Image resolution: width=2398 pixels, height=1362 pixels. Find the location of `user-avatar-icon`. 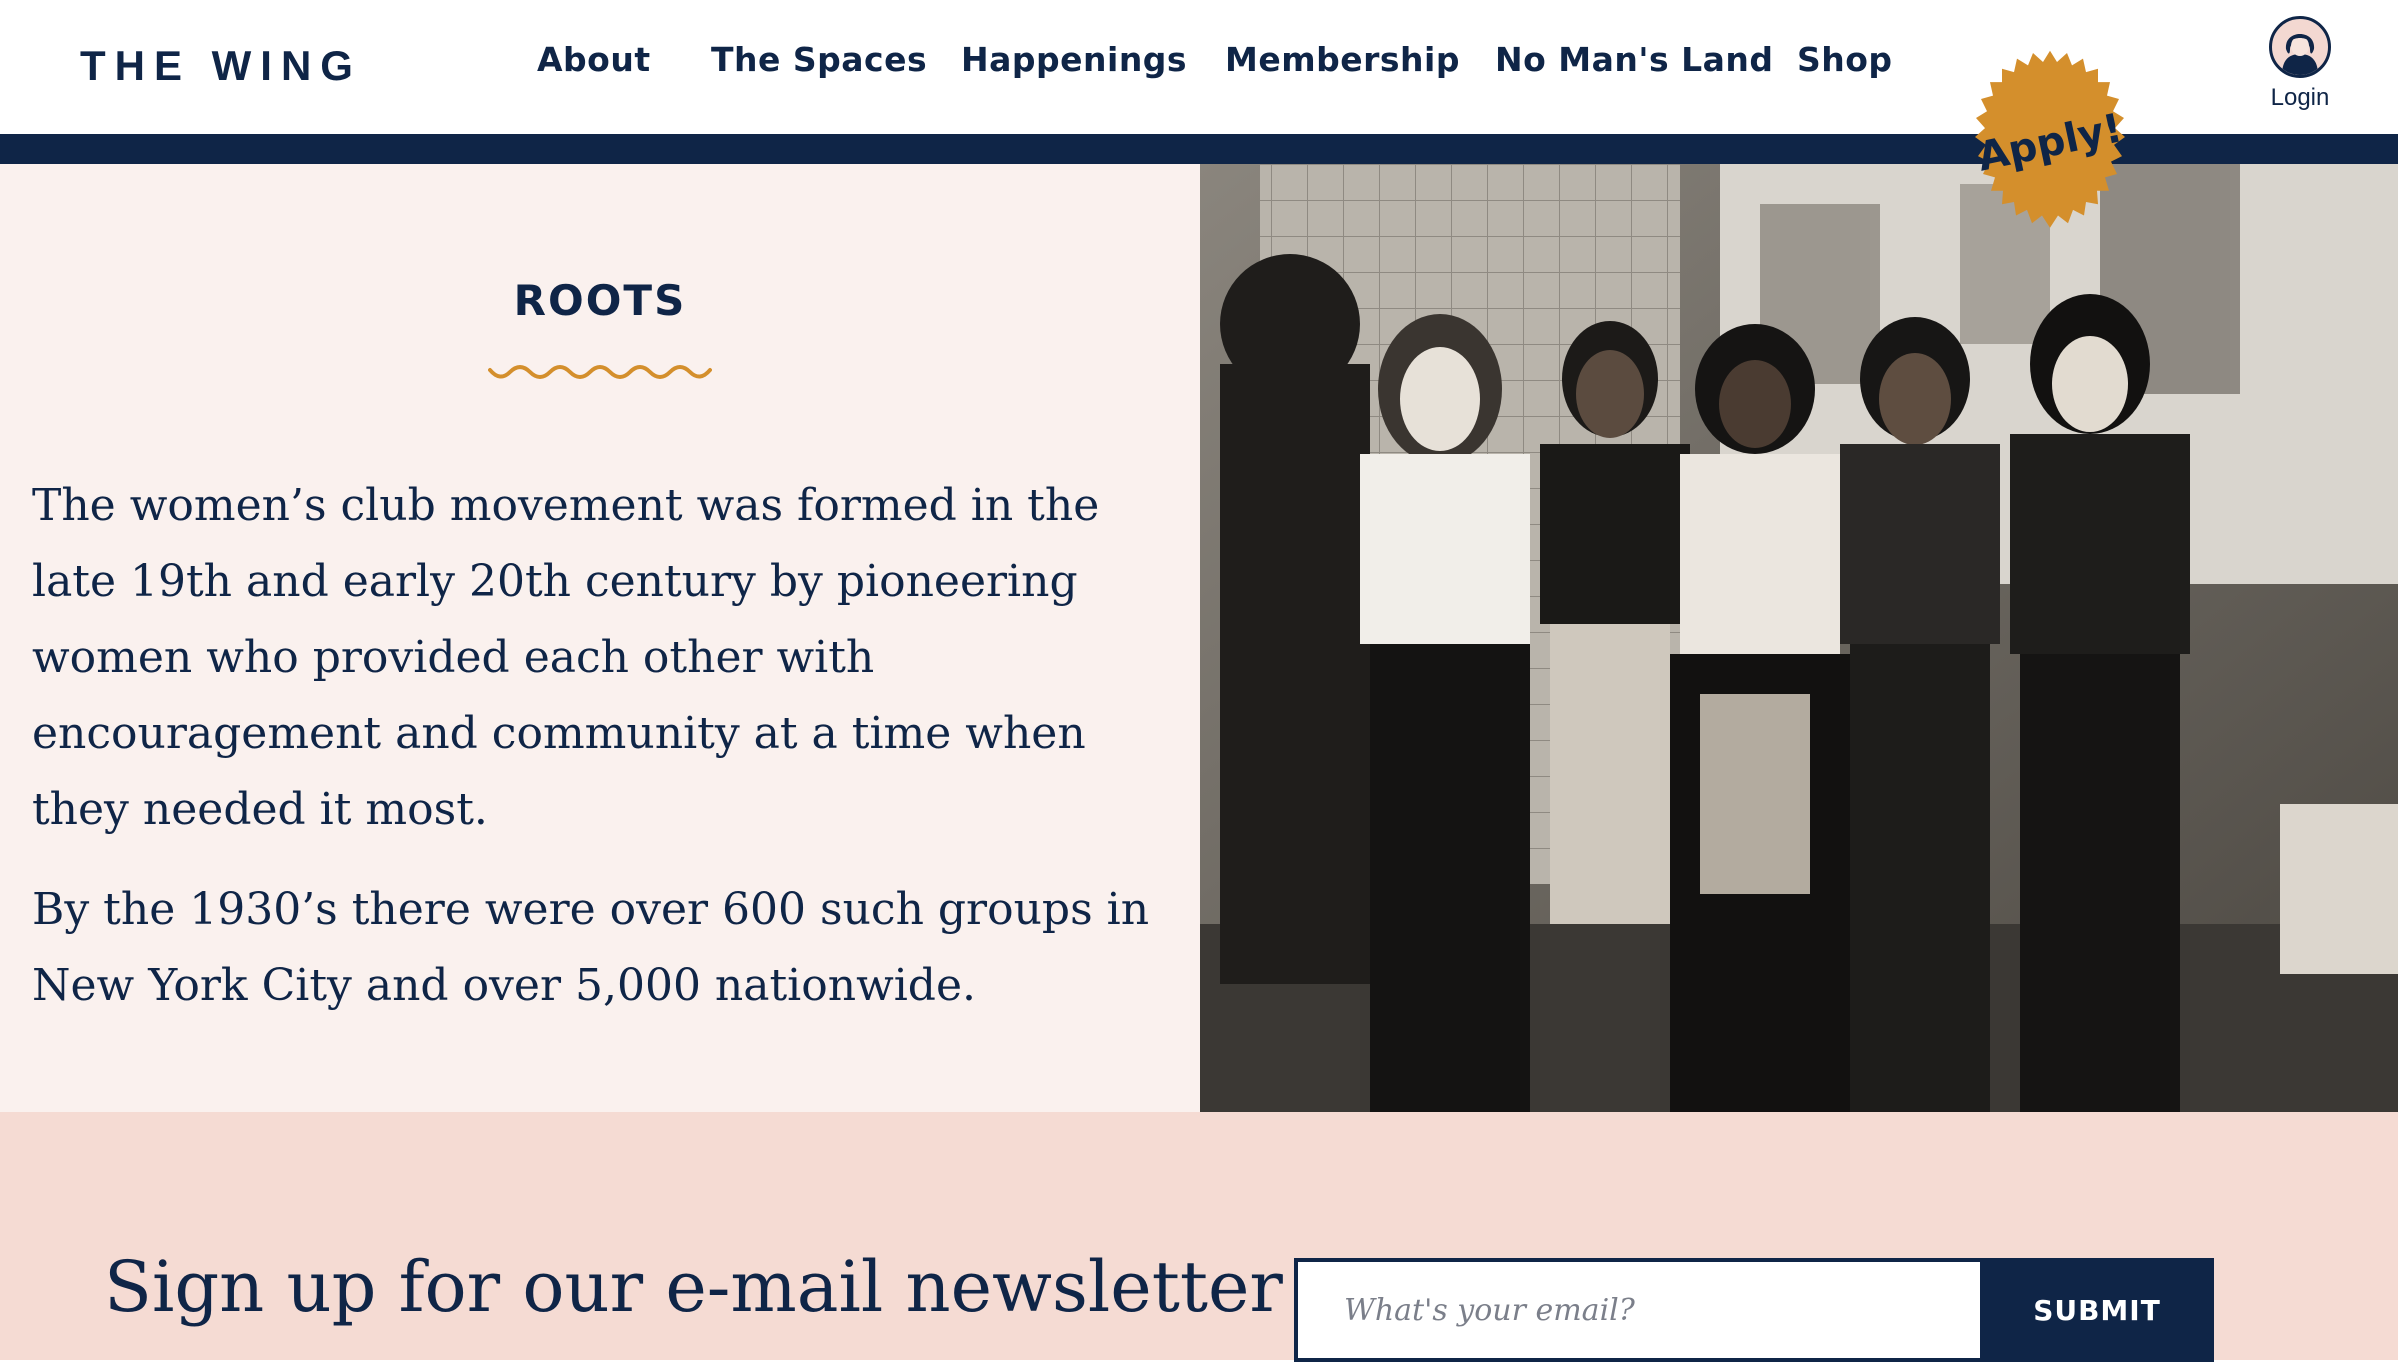

user-avatar-icon is located at coordinates (2300, 47).